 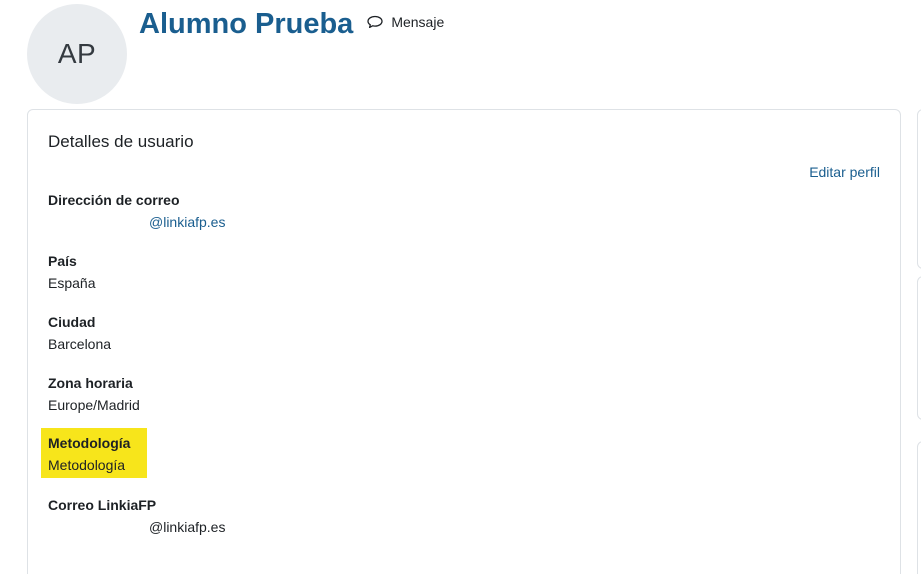 I want to click on avatar: AP, so click(x=77, y=54).